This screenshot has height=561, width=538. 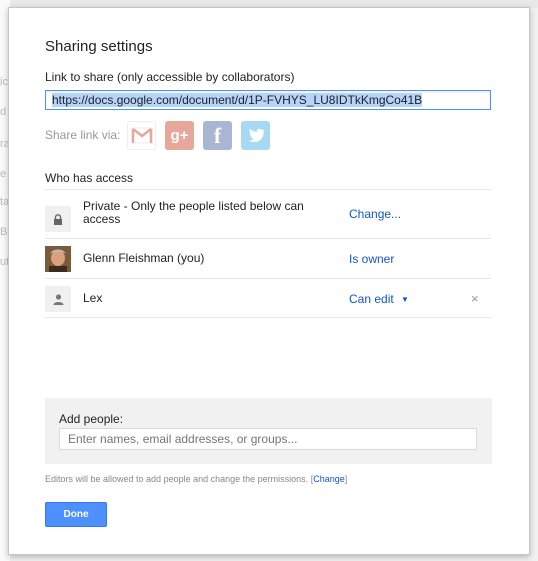 I want to click on permission-dropdown: Can edit ▼, so click(x=379, y=299).